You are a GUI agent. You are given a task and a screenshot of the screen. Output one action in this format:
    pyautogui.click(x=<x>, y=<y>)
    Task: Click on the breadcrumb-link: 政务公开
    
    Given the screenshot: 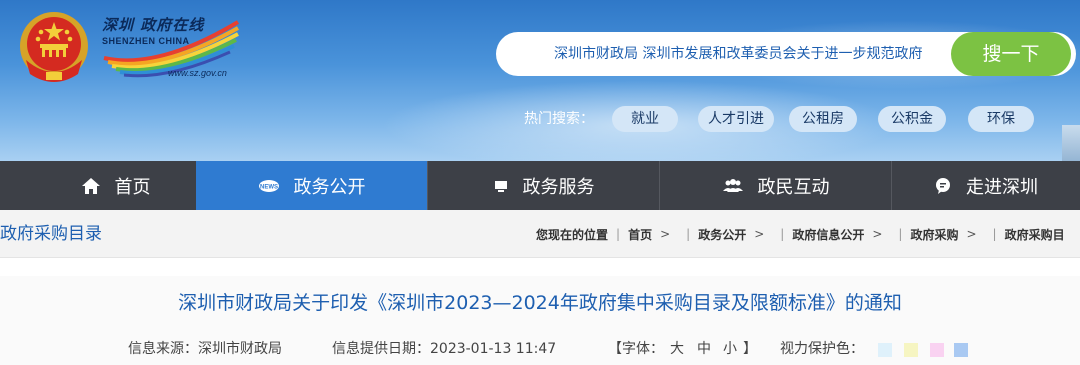 What is the action you would take?
    pyautogui.click(x=722, y=234)
    